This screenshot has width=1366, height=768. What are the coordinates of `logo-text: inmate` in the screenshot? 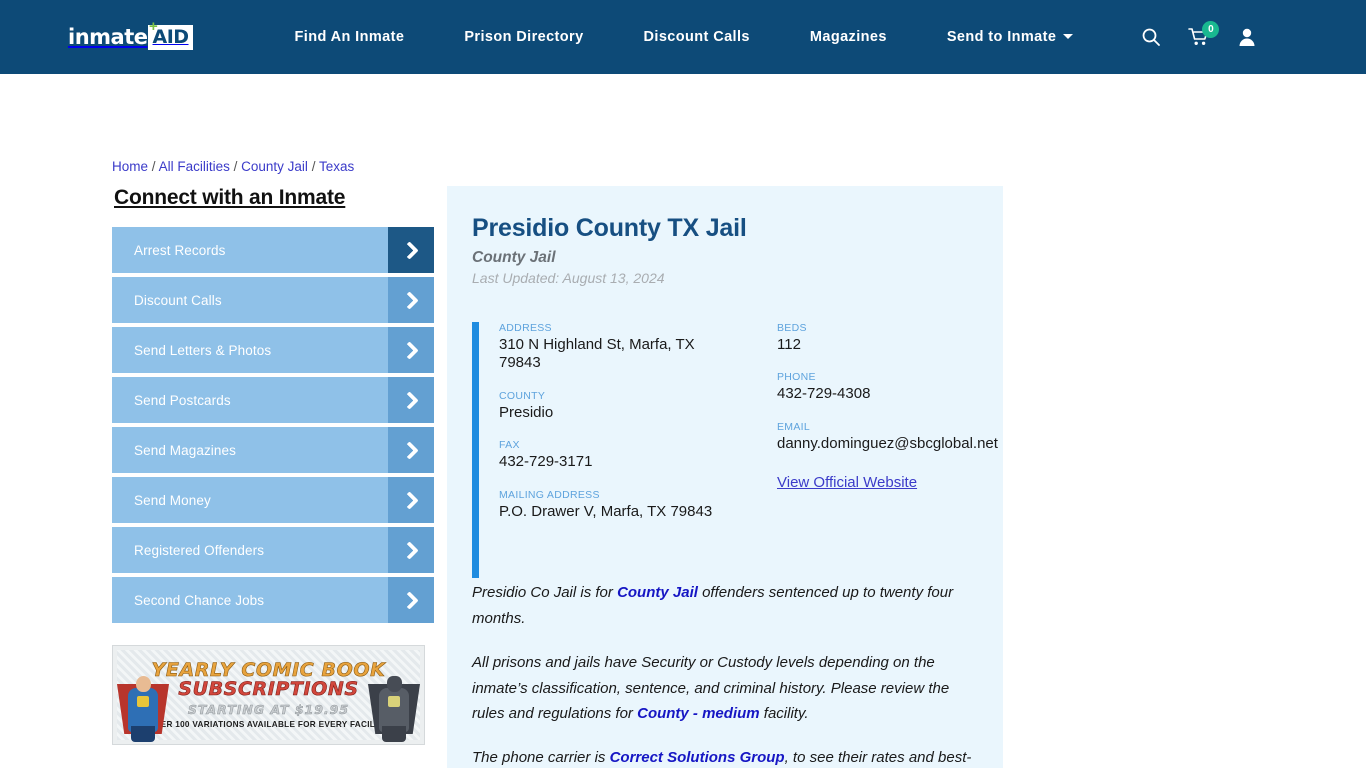 It's located at (108, 37).